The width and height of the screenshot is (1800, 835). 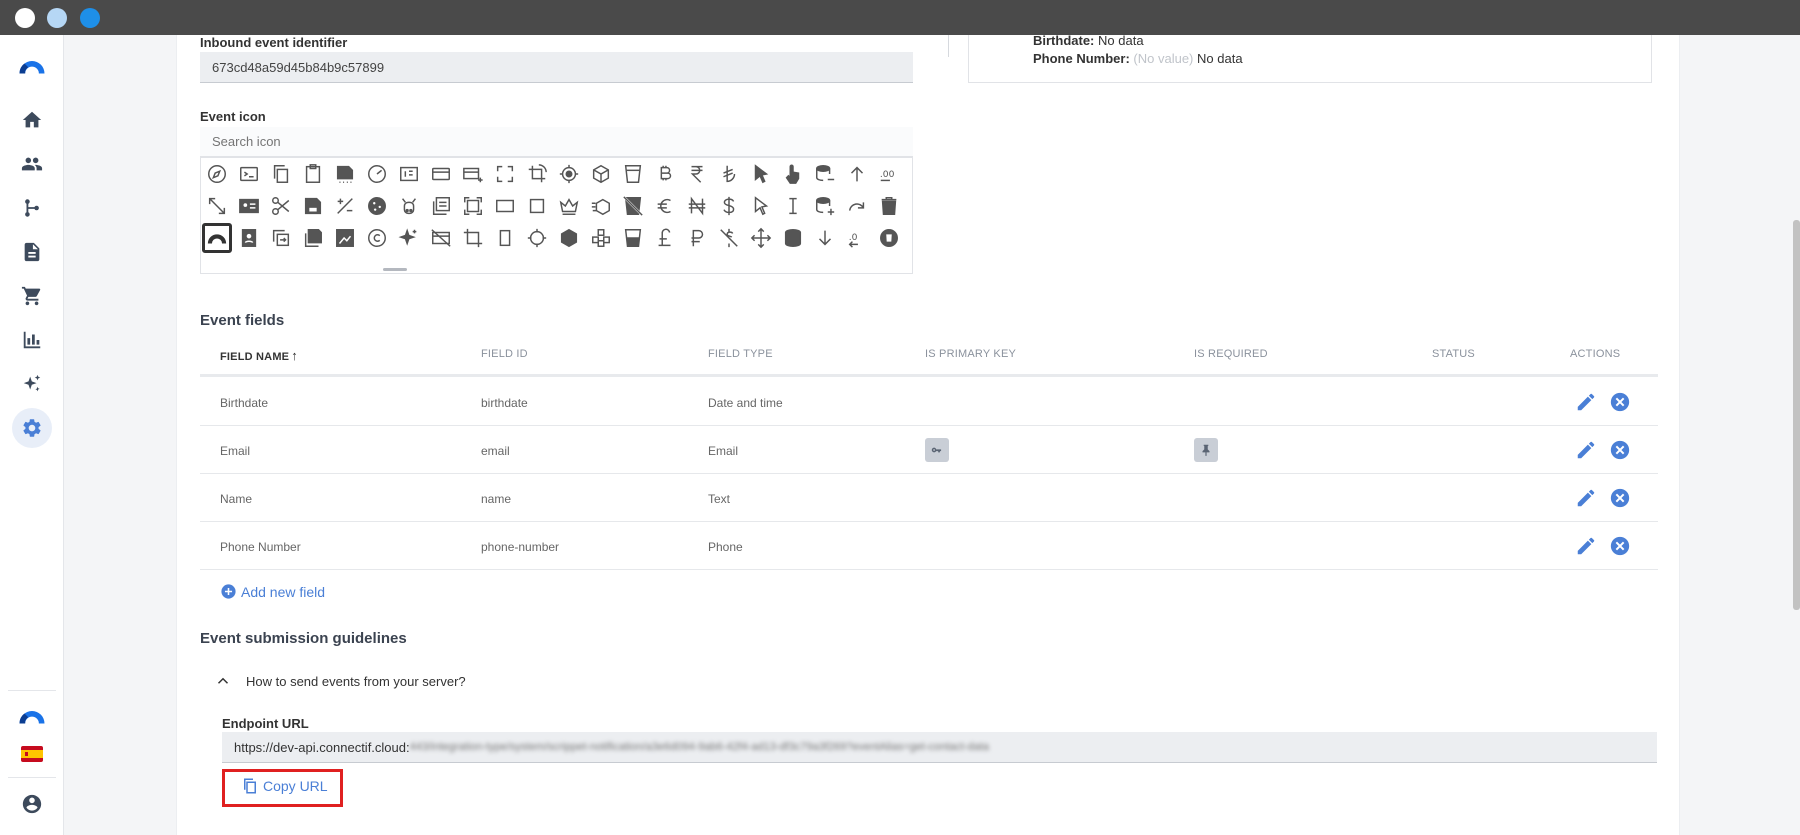 What do you see at coordinates (345, 206) in the screenshot?
I see `plus-minus-icon` at bounding box center [345, 206].